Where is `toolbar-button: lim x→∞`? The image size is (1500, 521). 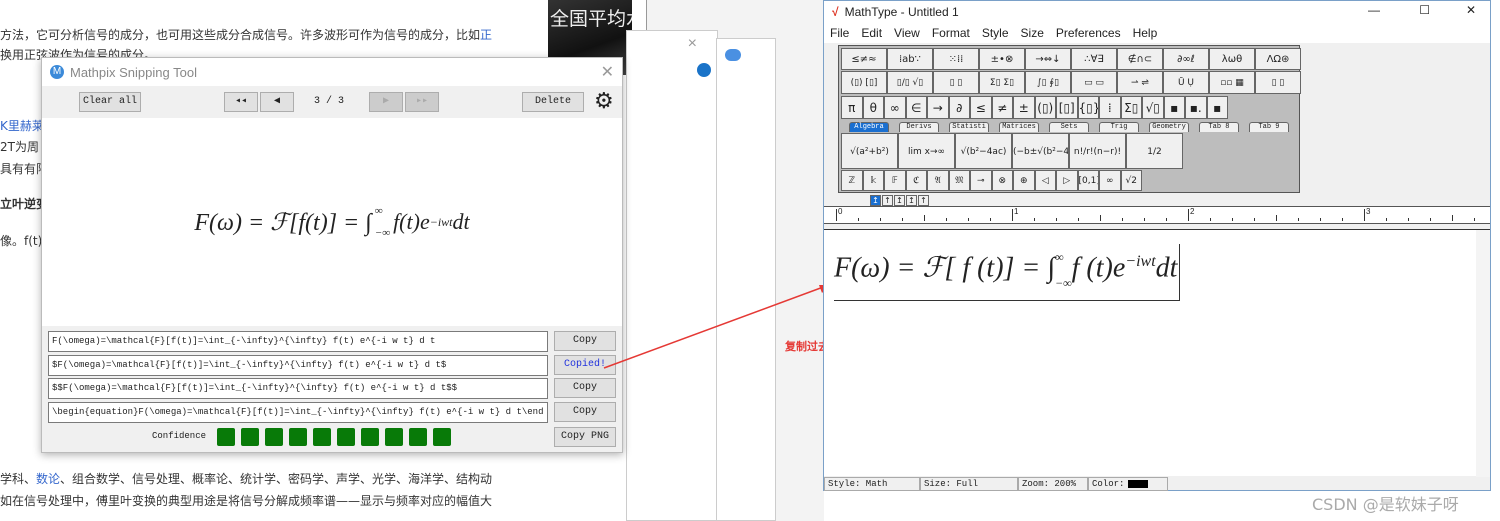 toolbar-button: lim x→∞ is located at coordinates (926, 151).